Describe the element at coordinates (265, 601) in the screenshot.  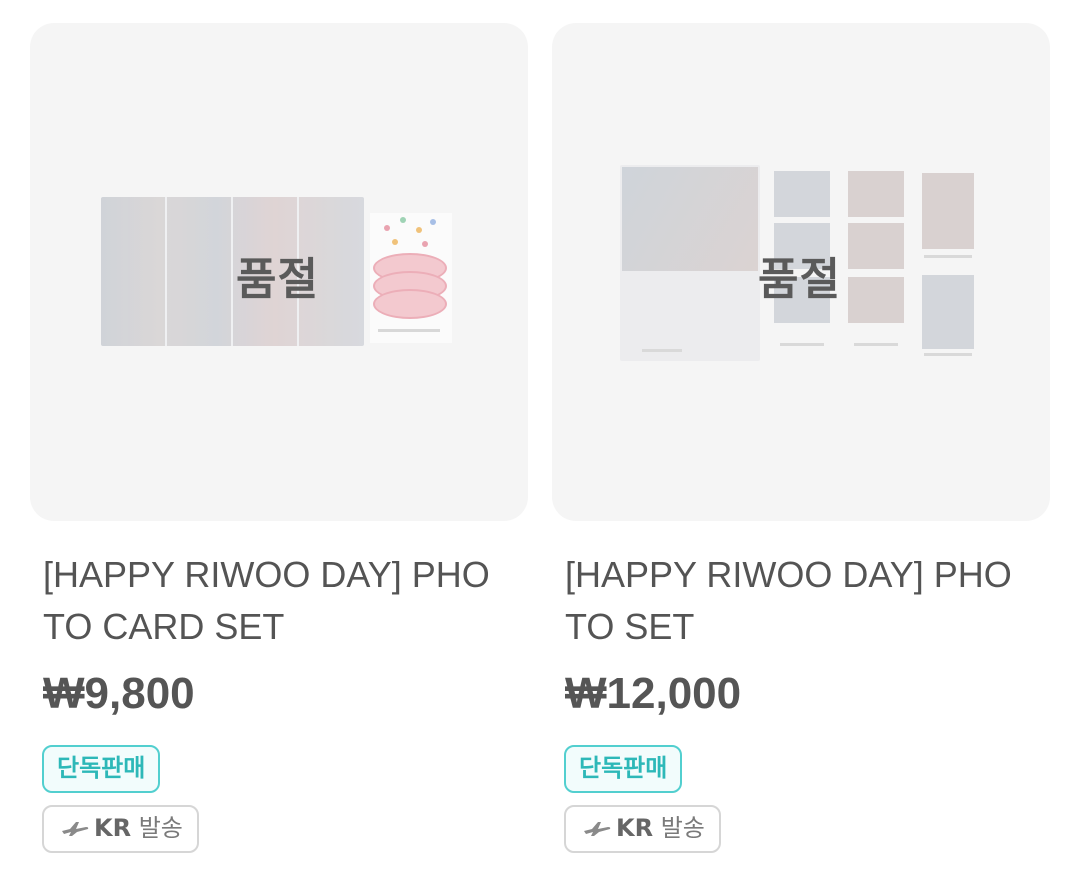
I see `product-title: [HAPPY RIWOO DAY] PHOTO CARD SET` at that location.